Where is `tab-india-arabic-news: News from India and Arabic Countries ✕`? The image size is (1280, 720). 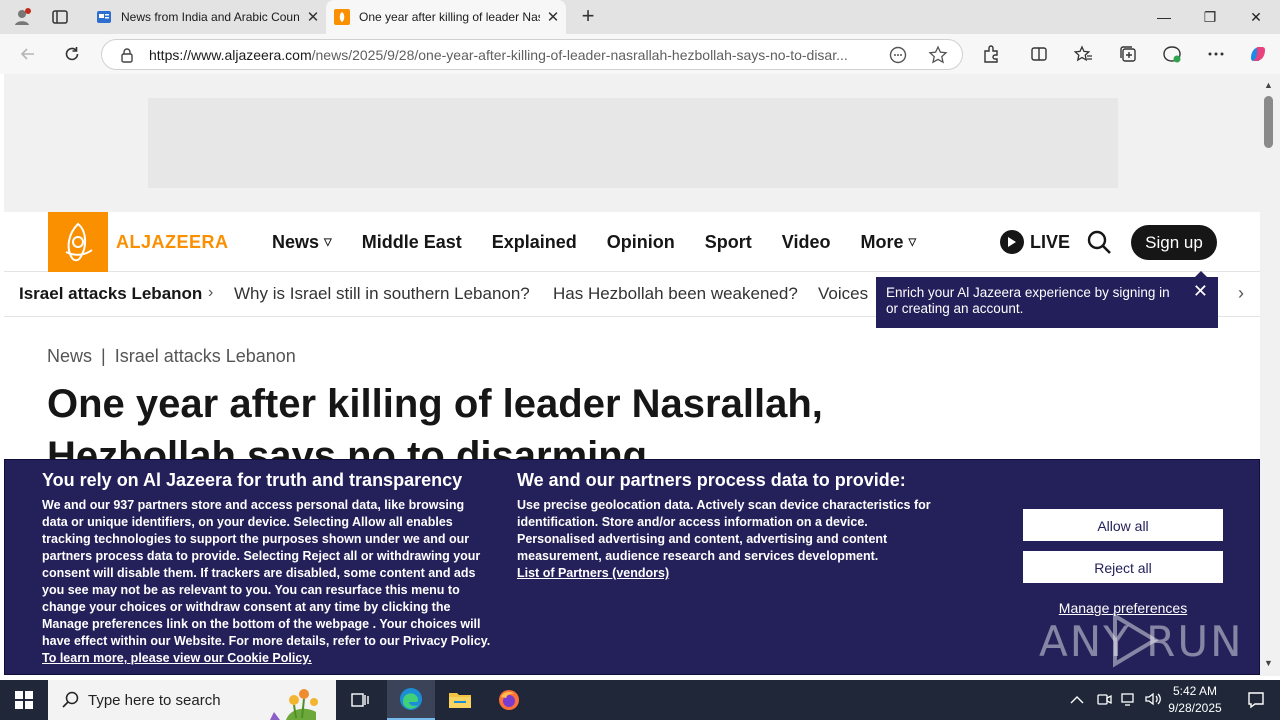
tab-india-arabic-news: News from India and Arabic Countries ✕ is located at coordinates (207, 17).